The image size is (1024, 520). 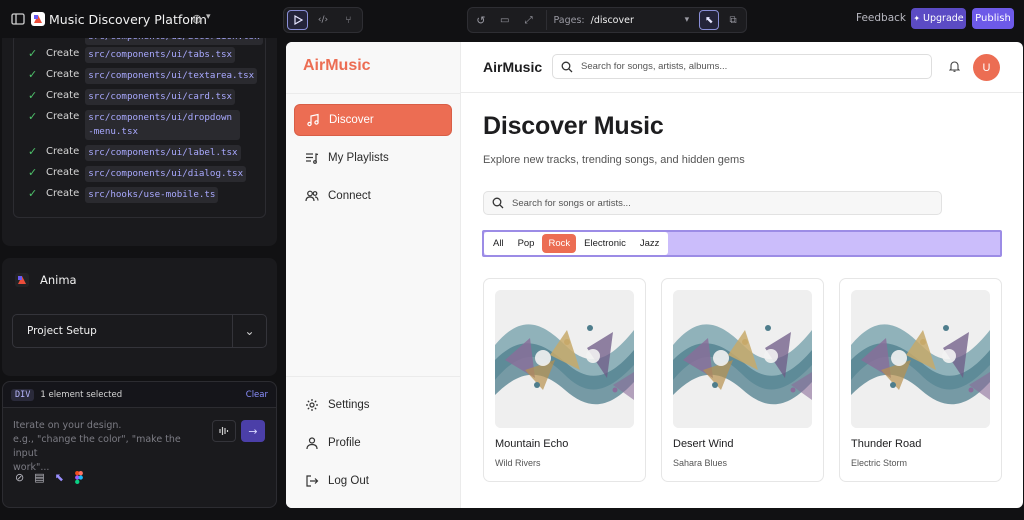 I want to click on playlist-icon, so click(x=312, y=158).